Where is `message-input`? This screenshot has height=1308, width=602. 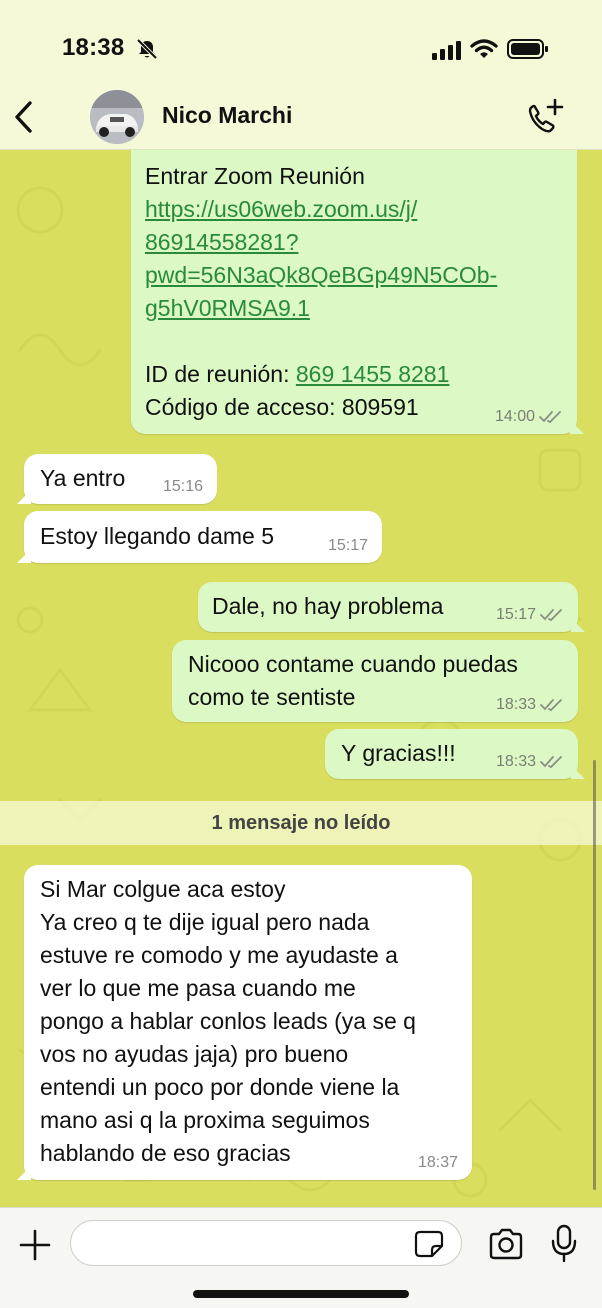 message-input is located at coordinates (266, 1243).